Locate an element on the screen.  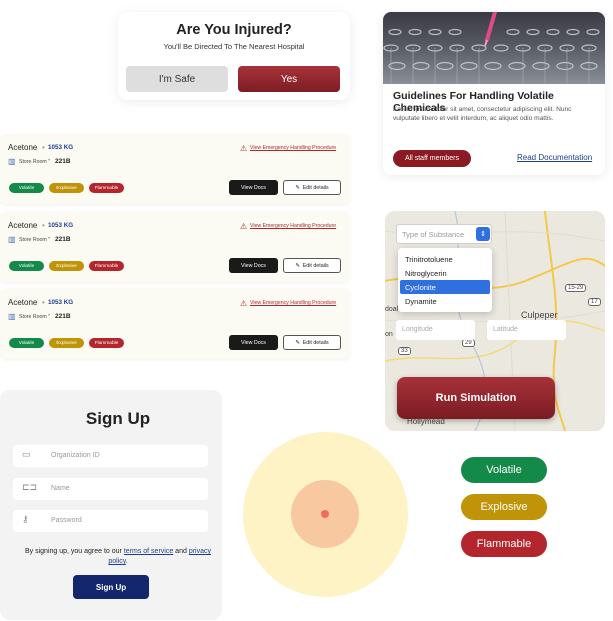
key-icon: ⚷ is located at coordinates (25, 519).